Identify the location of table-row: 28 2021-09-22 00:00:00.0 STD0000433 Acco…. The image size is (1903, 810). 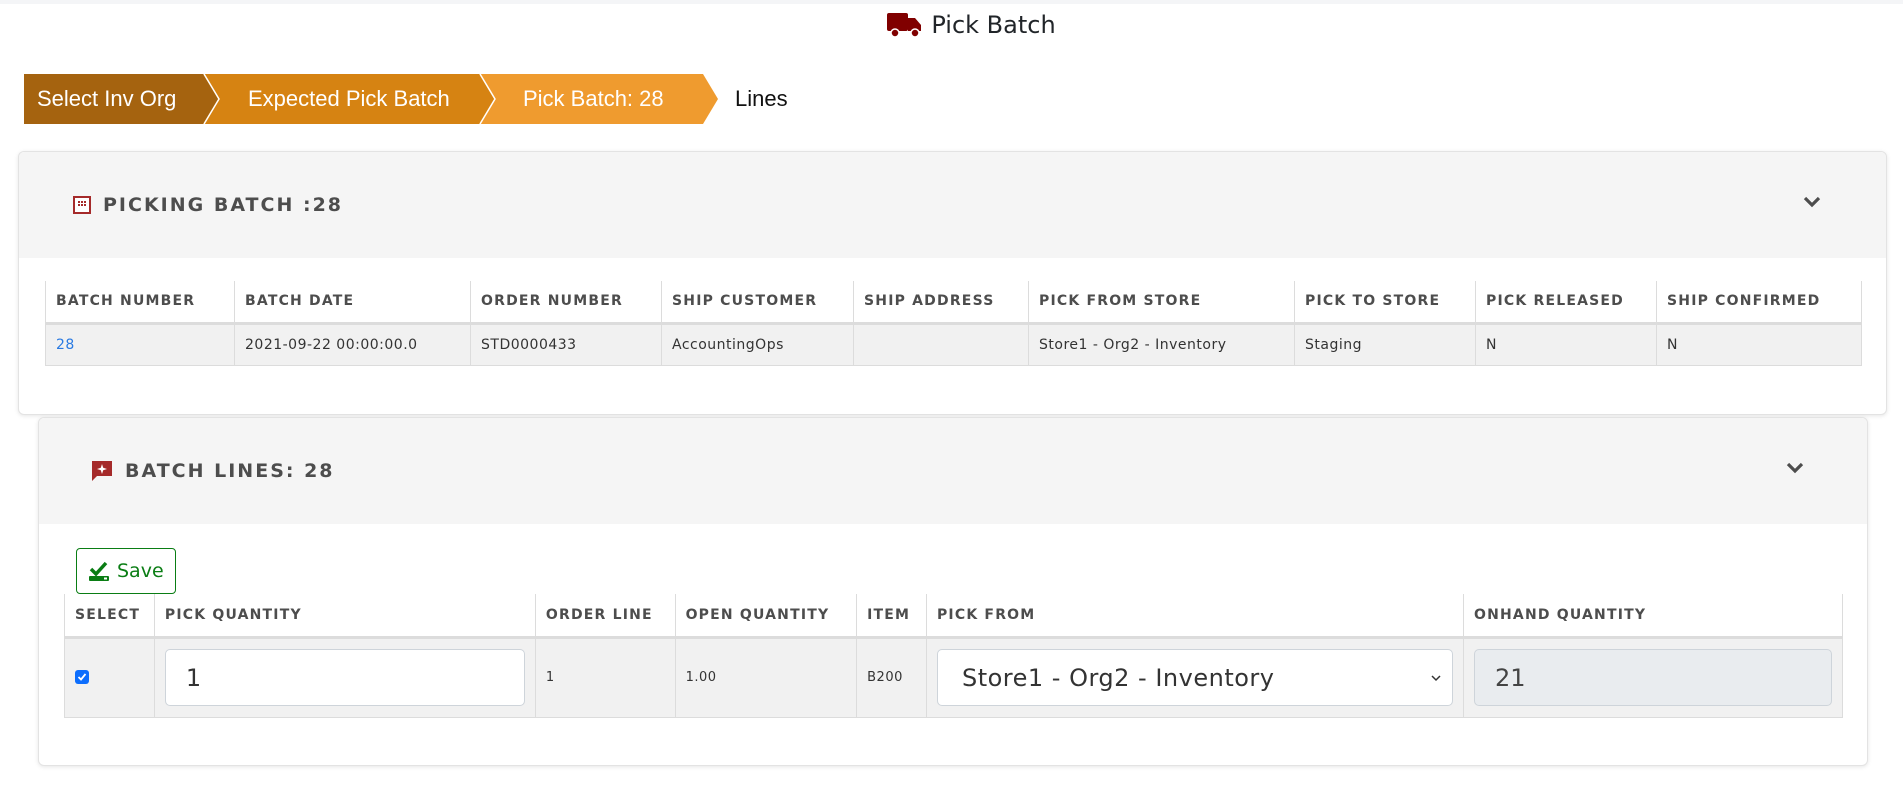
(953, 344).